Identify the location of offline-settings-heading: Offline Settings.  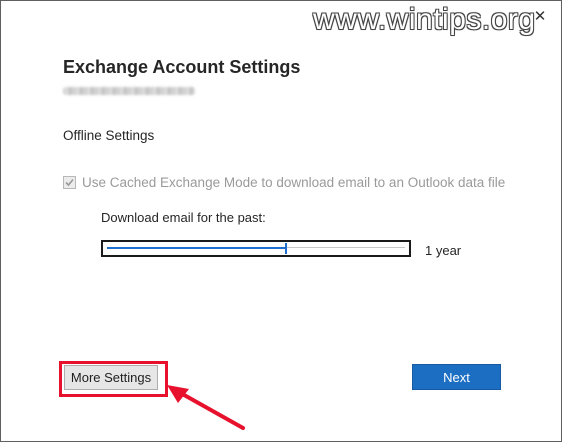
(109, 135).